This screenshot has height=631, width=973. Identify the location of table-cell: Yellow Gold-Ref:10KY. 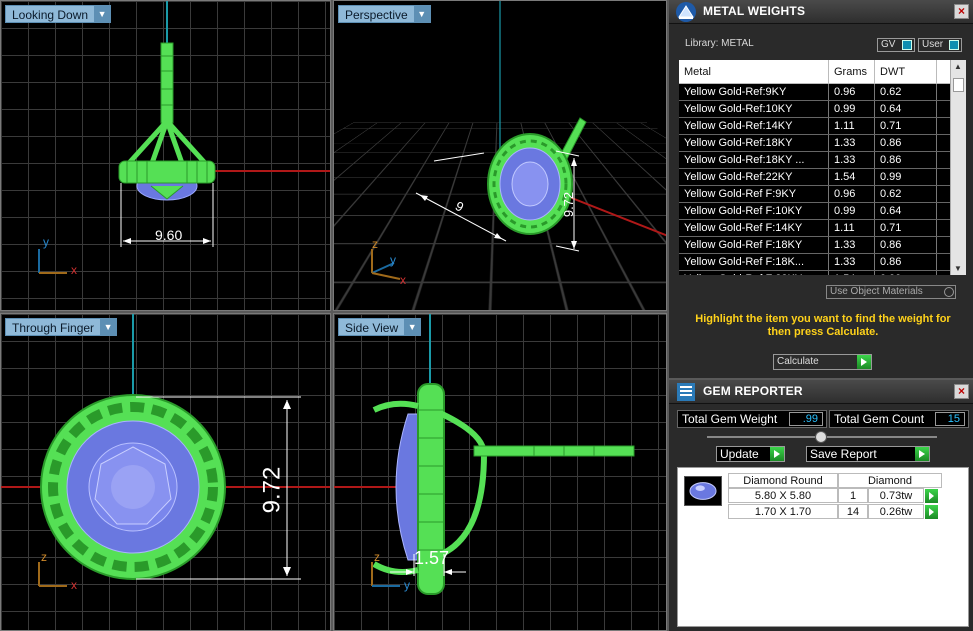
(754, 109).